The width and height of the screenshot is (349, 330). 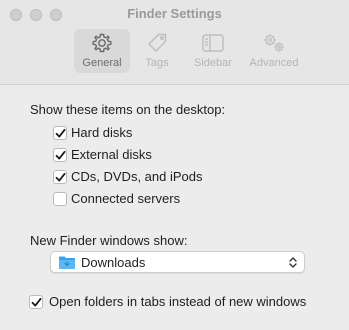 What do you see at coordinates (157, 43) in the screenshot?
I see `tag-icon` at bounding box center [157, 43].